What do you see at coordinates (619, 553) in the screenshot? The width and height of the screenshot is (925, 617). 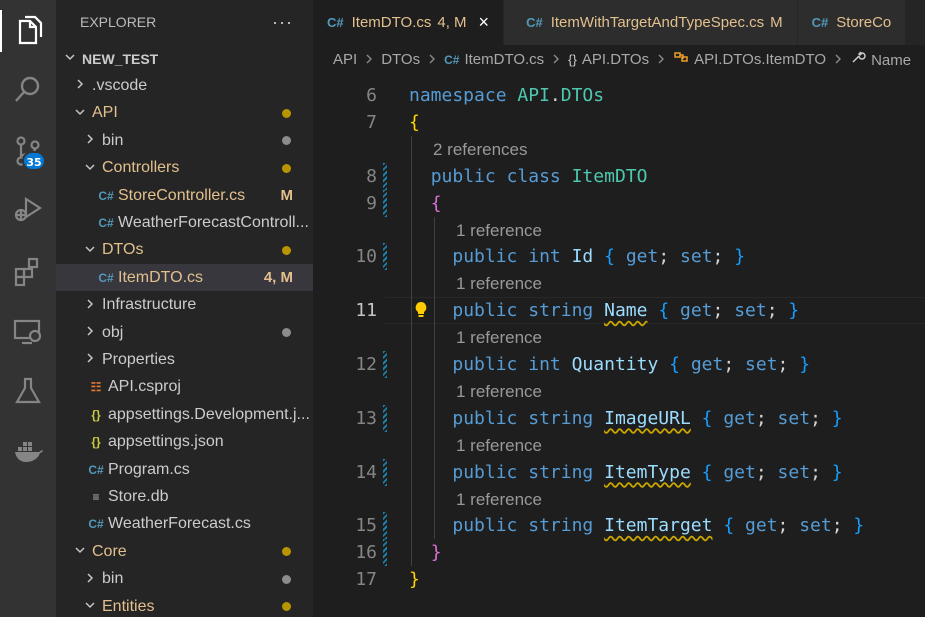 I see `code-line: 16 }` at bounding box center [619, 553].